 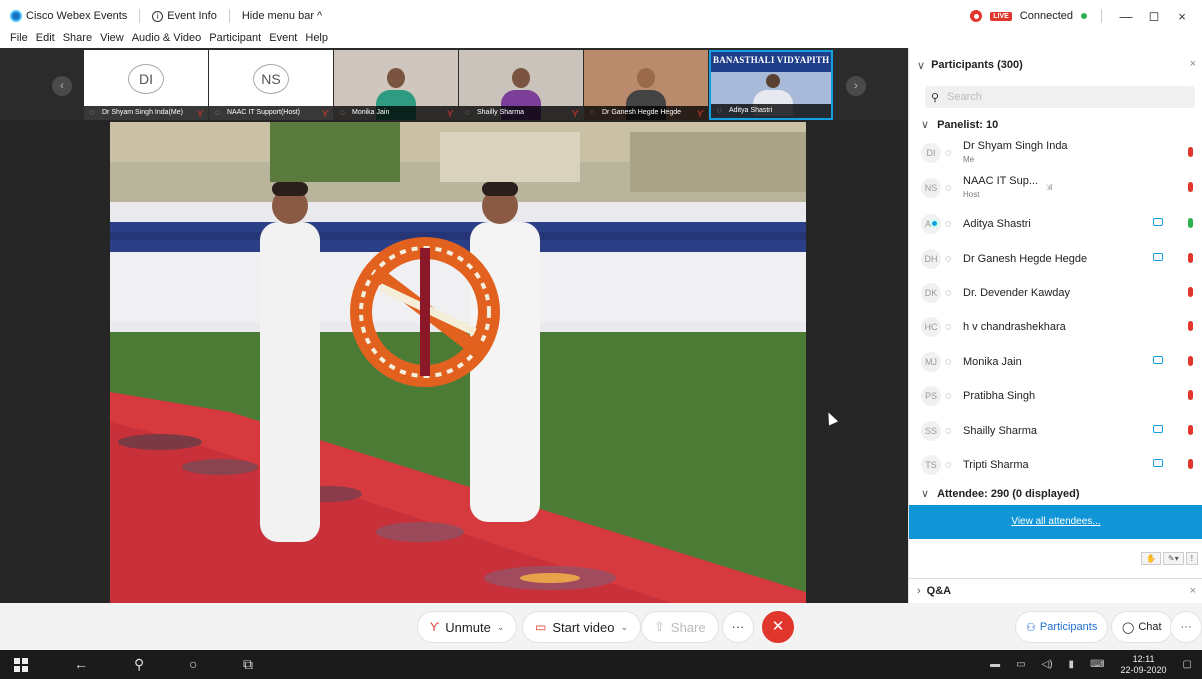 What do you see at coordinates (1047, 664) in the screenshot?
I see `volume-icon: ◁)` at bounding box center [1047, 664].